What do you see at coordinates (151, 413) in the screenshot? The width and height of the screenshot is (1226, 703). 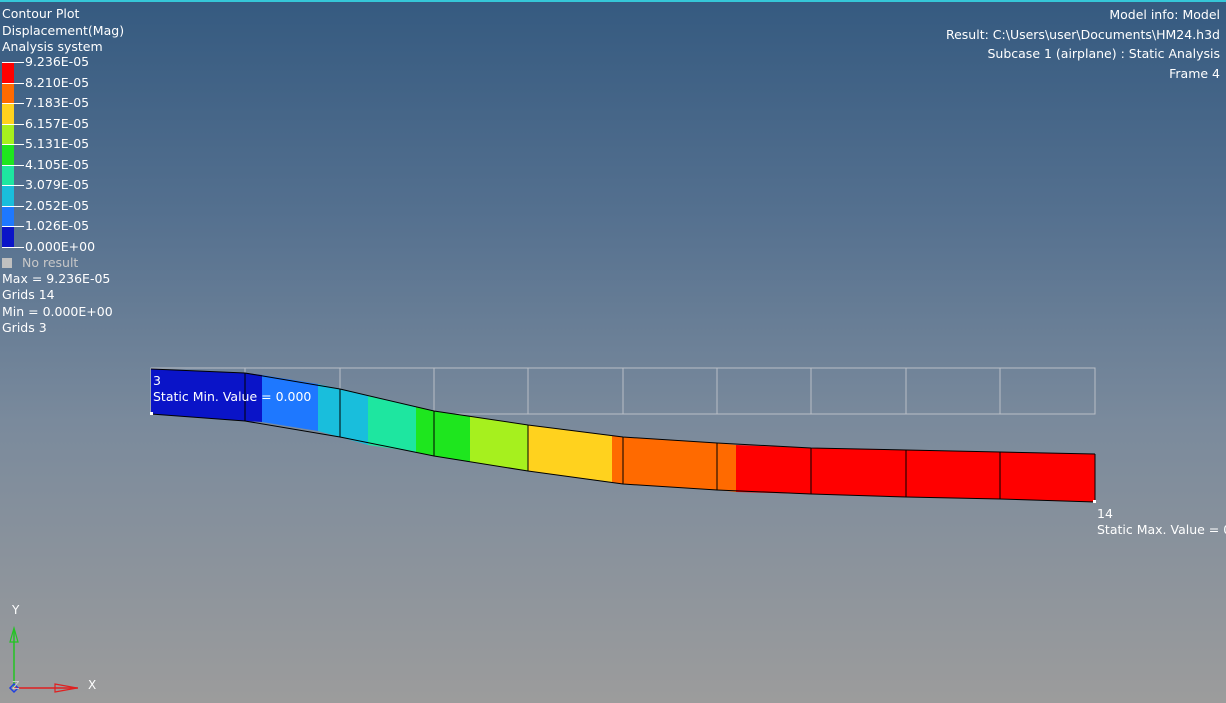 I see `min-node-marker` at bounding box center [151, 413].